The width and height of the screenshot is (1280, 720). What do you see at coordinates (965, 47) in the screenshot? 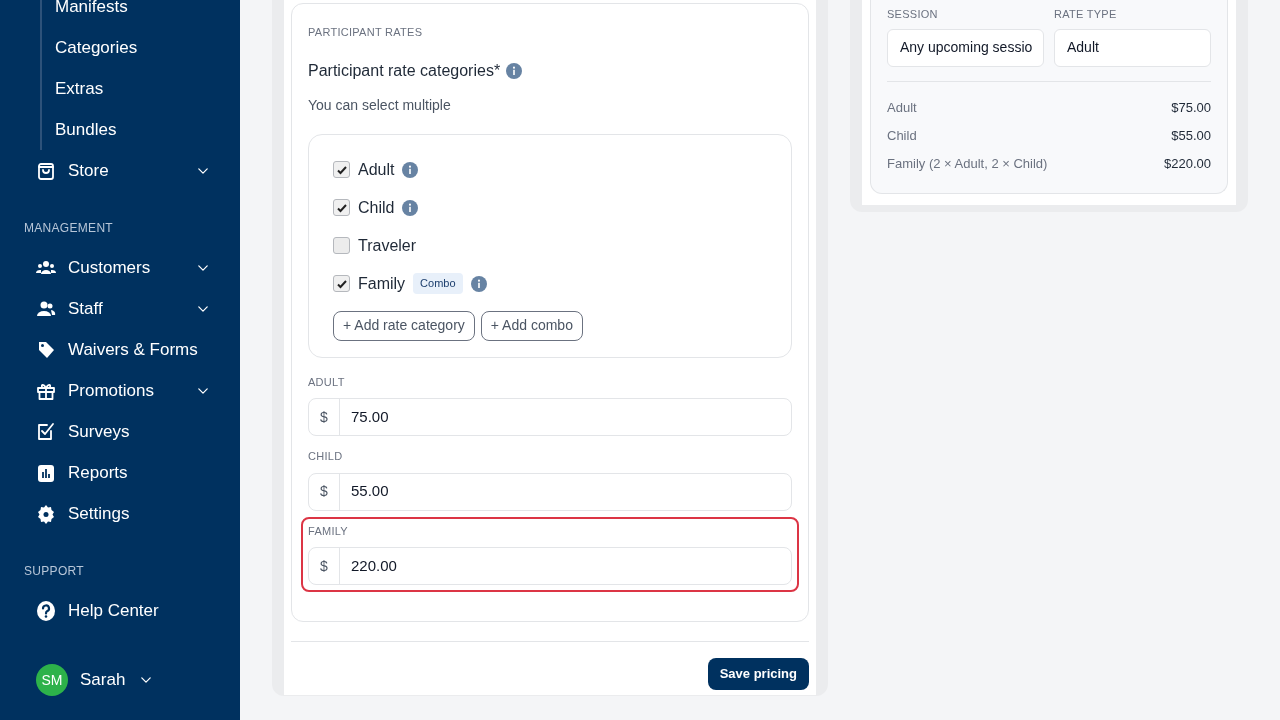
I see `select-field: Any upcoming sessio` at bounding box center [965, 47].